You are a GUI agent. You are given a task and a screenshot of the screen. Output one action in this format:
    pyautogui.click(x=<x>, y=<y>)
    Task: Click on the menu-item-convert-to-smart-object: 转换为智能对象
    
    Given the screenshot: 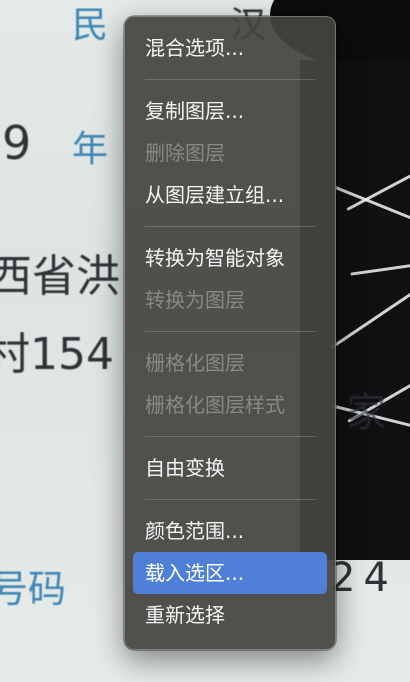 What is the action you would take?
    pyautogui.click(x=230, y=258)
    